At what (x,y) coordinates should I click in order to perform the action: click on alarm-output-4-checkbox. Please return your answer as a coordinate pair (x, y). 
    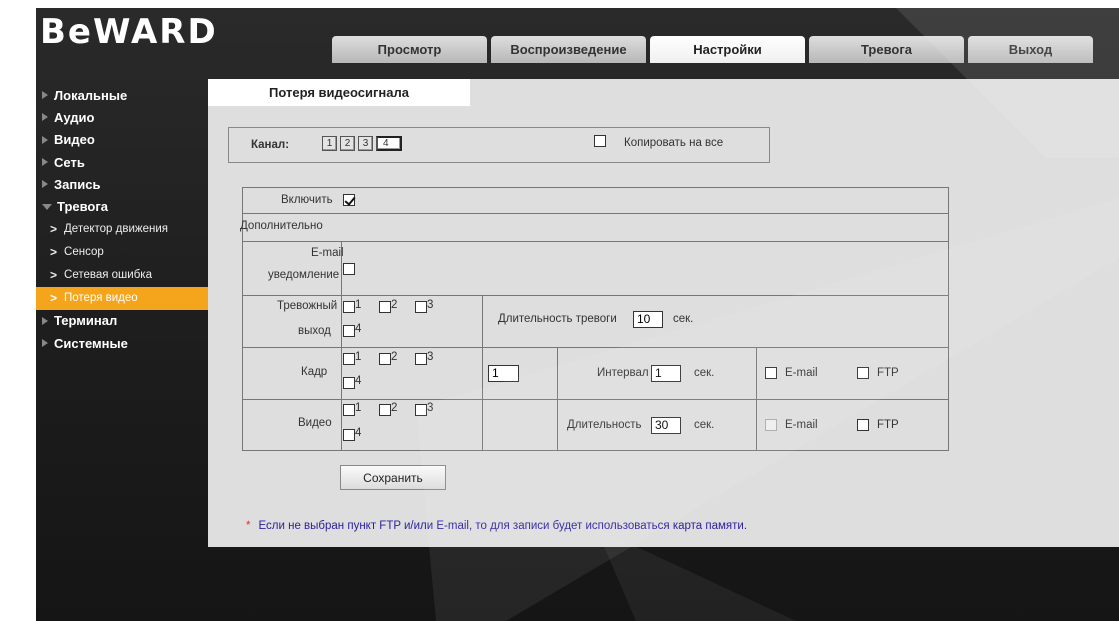
    Looking at the image, I should click on (349, 331).